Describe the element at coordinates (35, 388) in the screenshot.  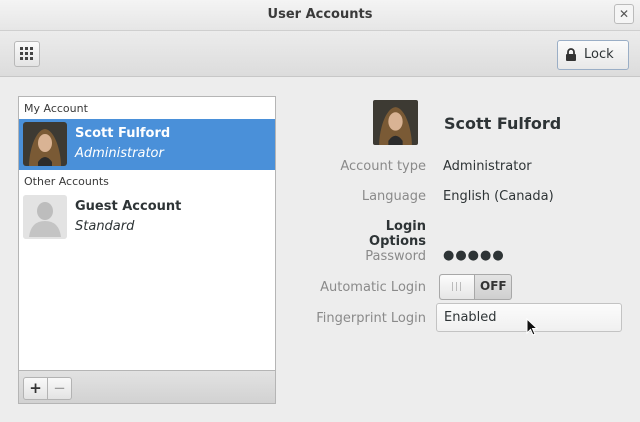
I see `add-user-button: +` at that location.